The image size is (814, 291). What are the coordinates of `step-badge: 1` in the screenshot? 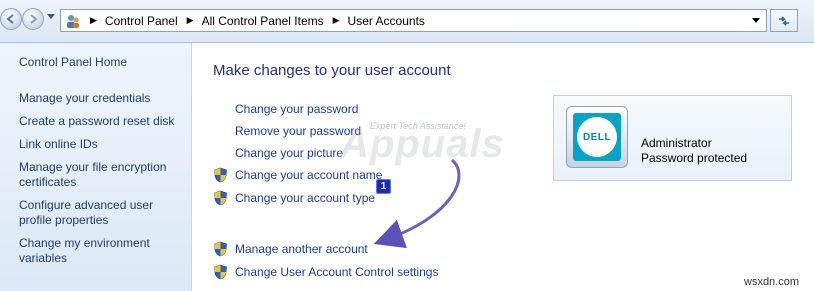 It's located at (383, 186).